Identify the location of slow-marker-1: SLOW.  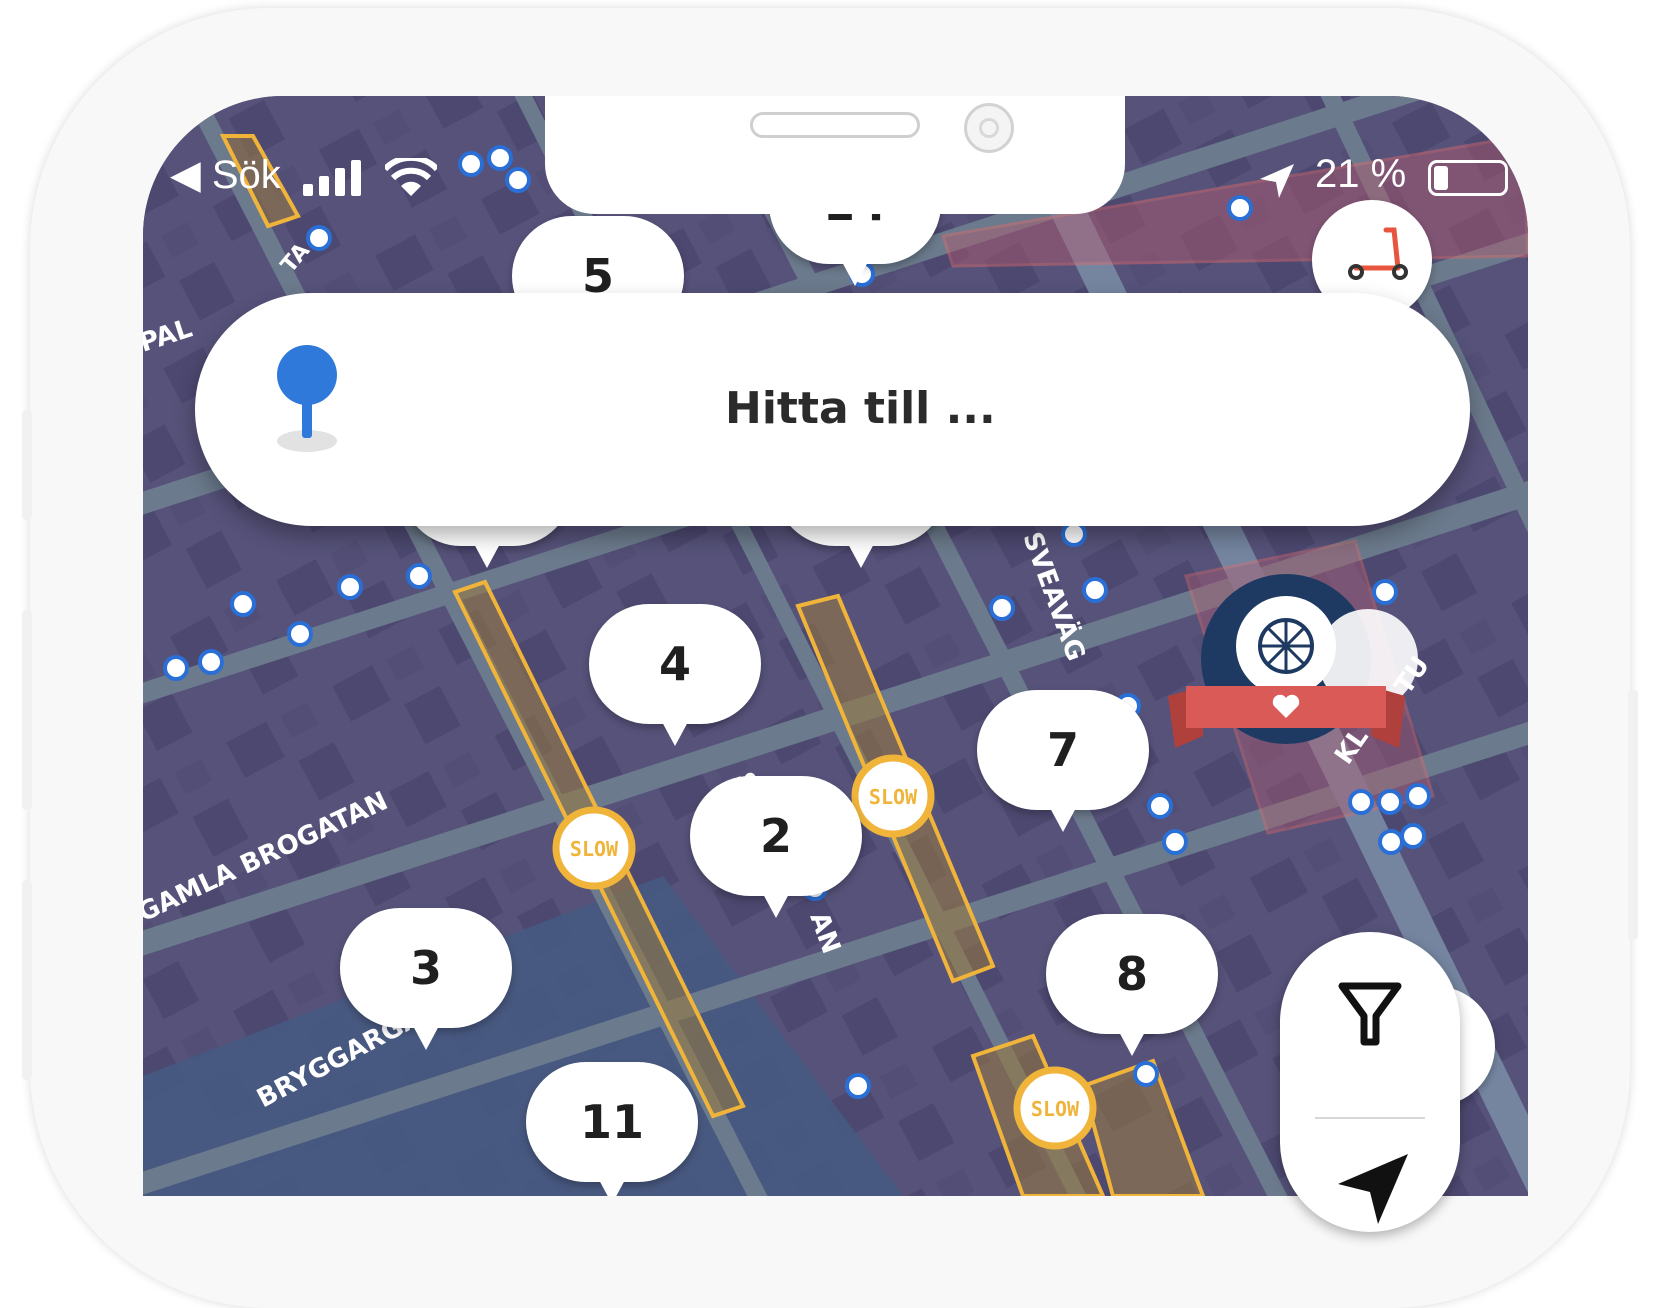
(594, 848).